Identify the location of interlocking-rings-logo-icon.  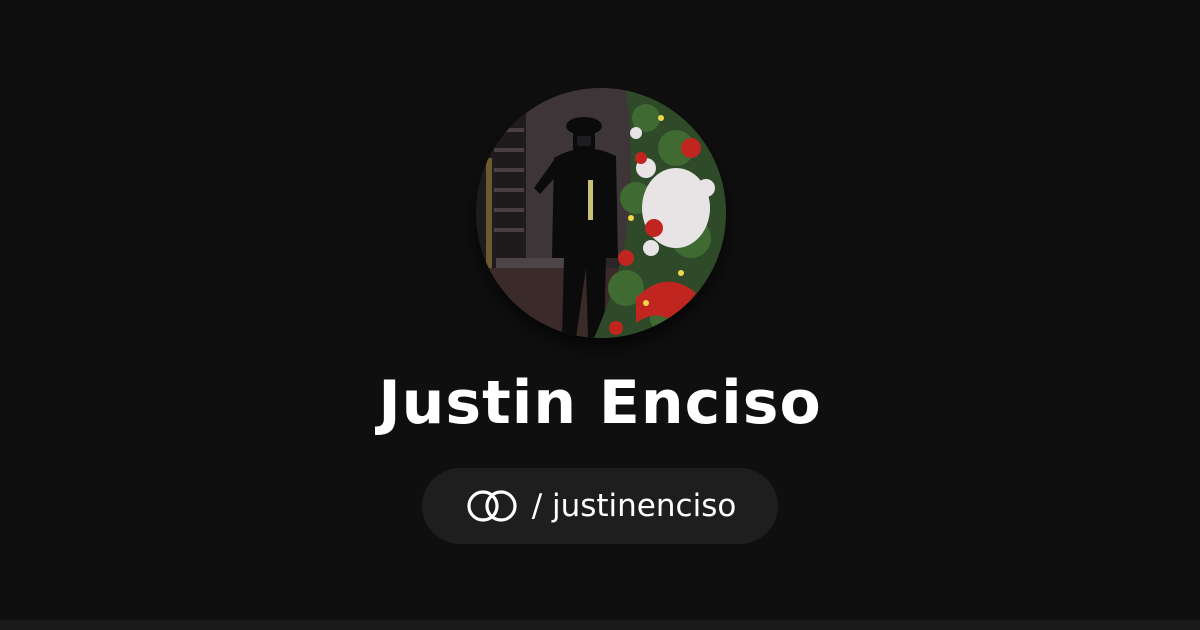
(492, 506).